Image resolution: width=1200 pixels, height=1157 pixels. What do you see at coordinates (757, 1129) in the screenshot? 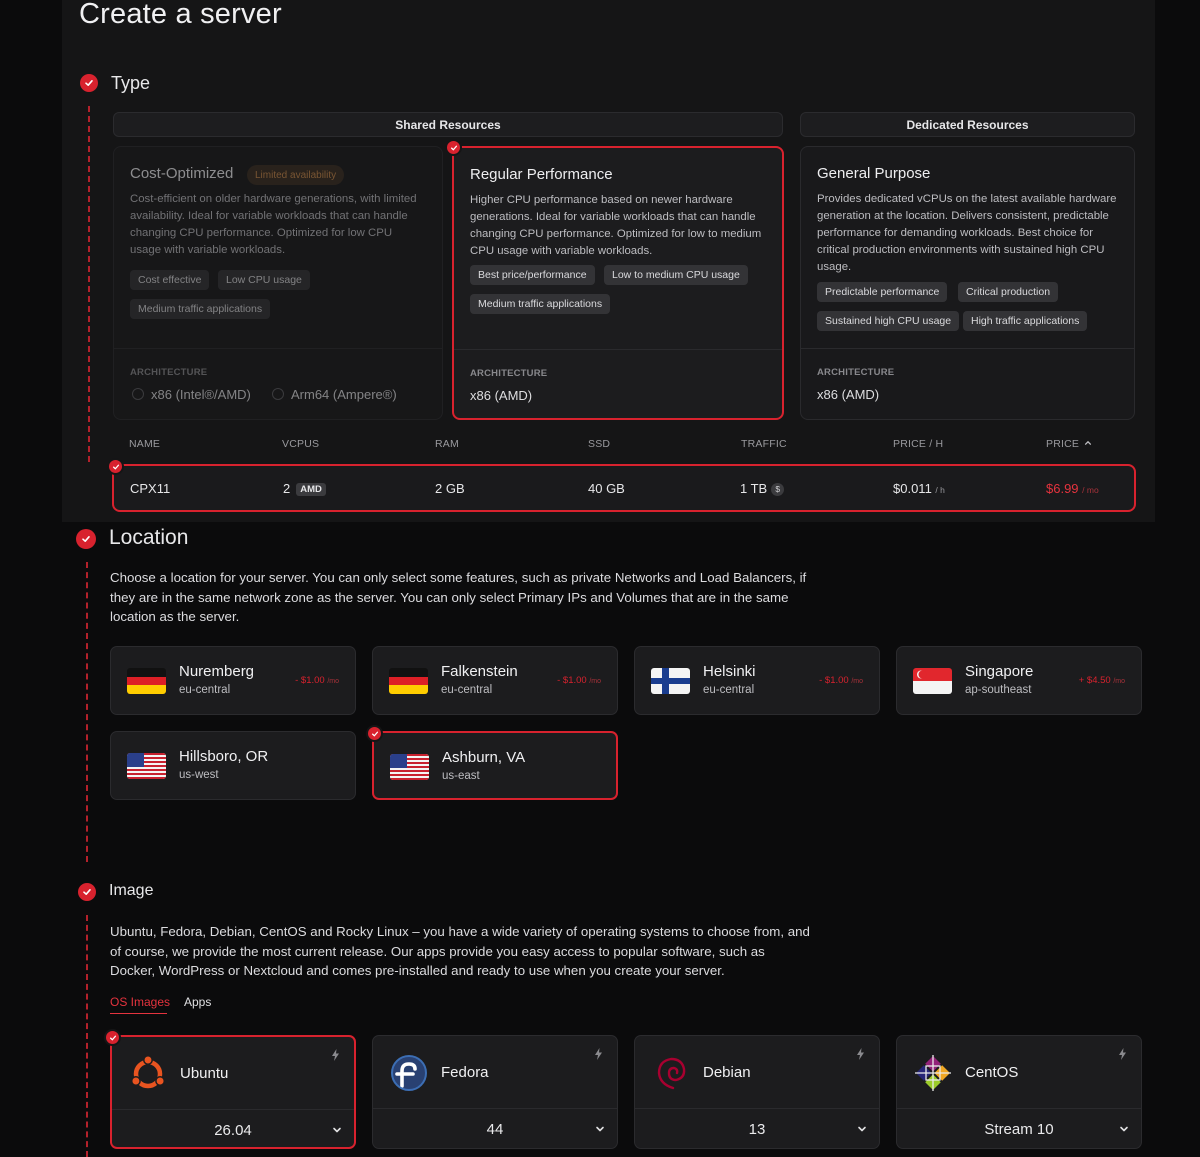
I see `os-version-select: 13` at bounding box center [757, 1129].